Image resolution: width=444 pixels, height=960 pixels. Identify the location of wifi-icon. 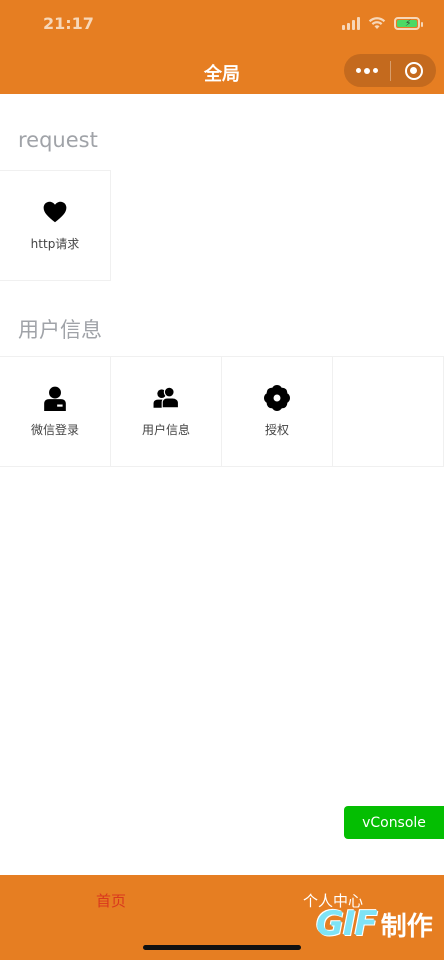
(377, 23).